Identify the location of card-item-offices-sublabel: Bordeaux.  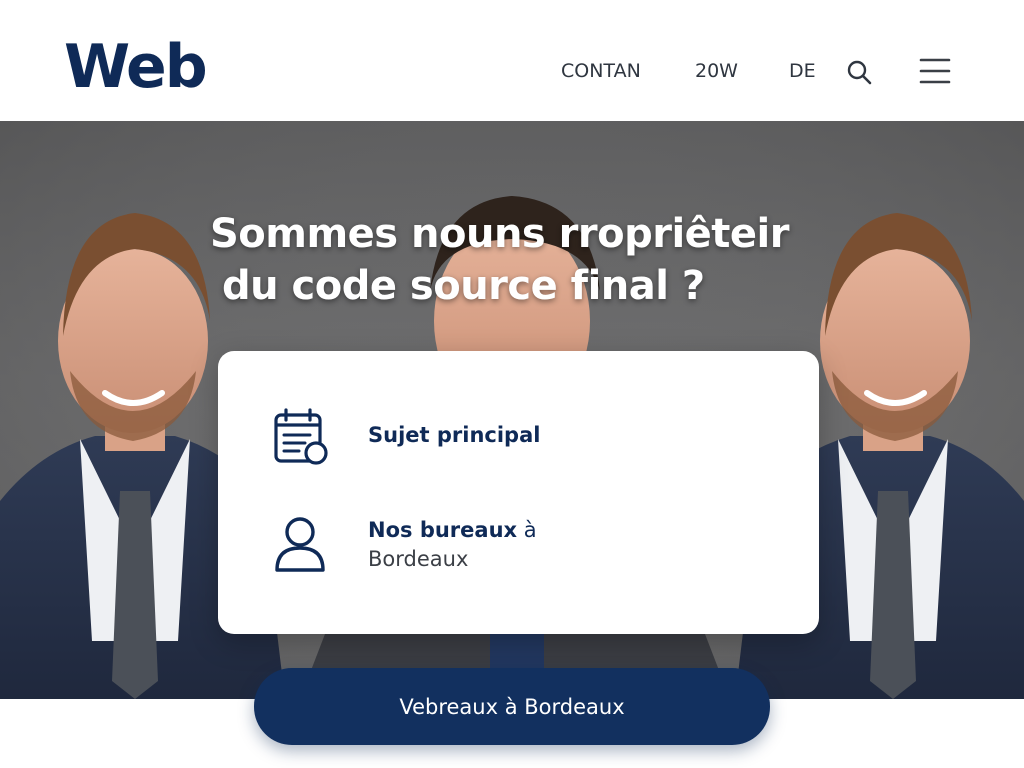
(418, 559).